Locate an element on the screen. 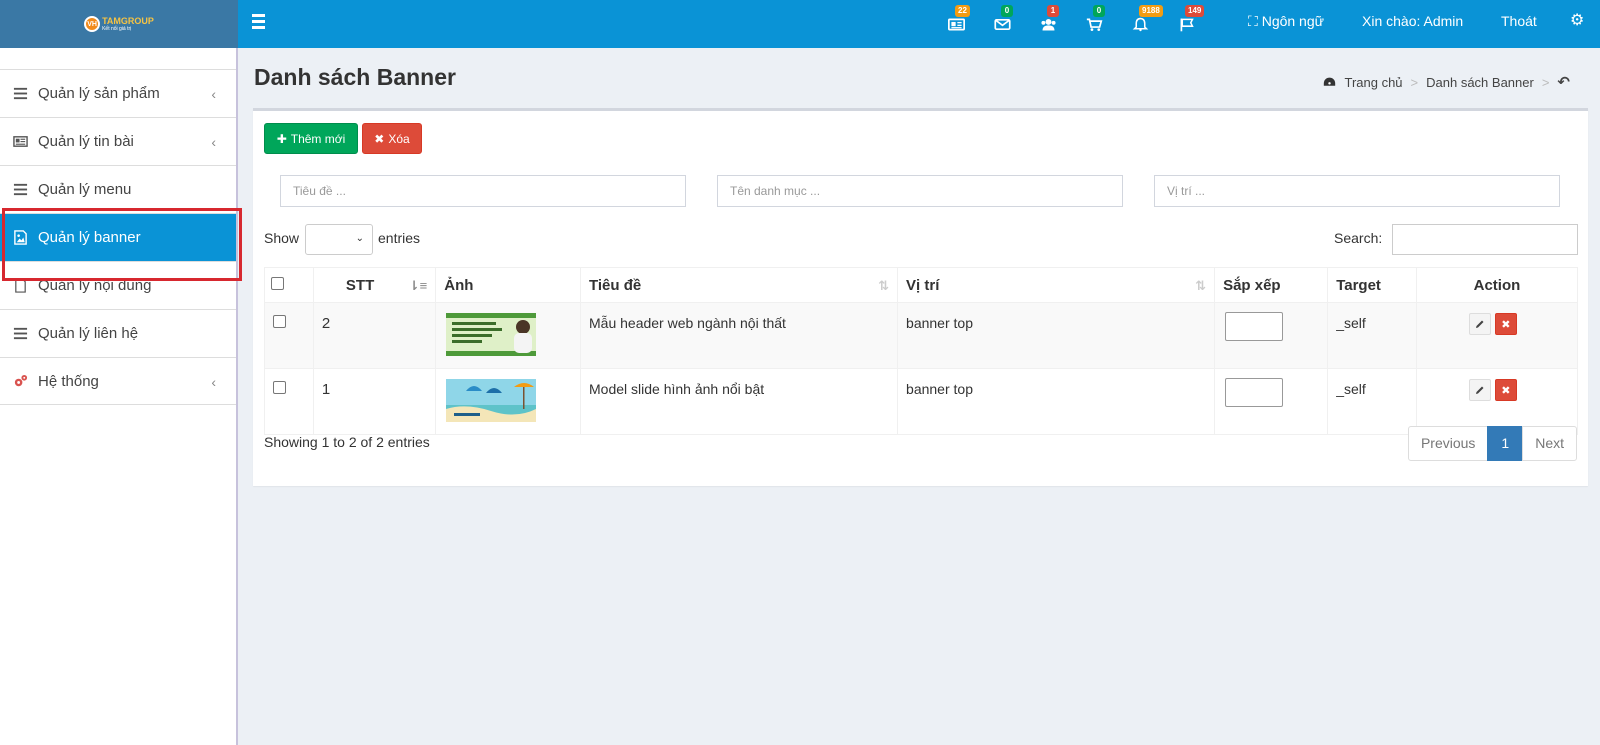  breadcrumb-home-link: Trang chủ is located at coordinates (1373, 82).